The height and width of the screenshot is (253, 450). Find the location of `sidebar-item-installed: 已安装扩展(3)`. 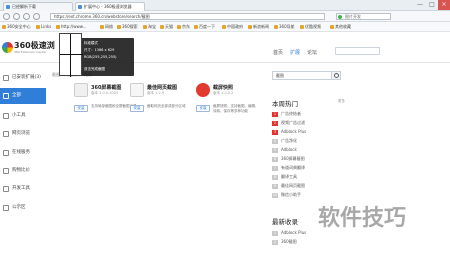

sidebar-item-installed: 已安装扩展(3) is located at coordinates (23, 78).